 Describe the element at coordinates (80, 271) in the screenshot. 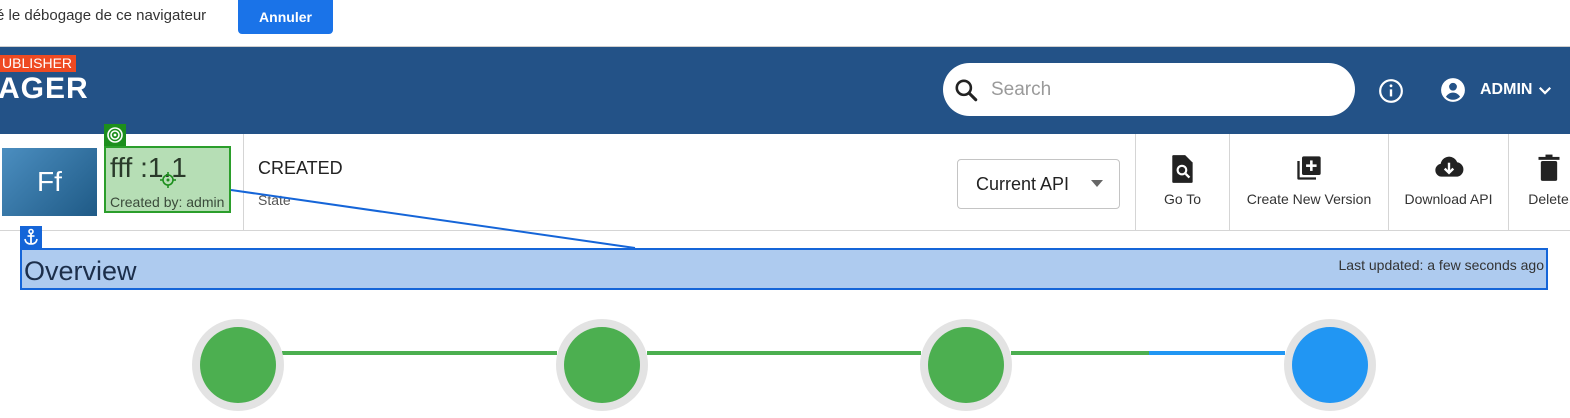

I see `overview-title: Overview` at that location.